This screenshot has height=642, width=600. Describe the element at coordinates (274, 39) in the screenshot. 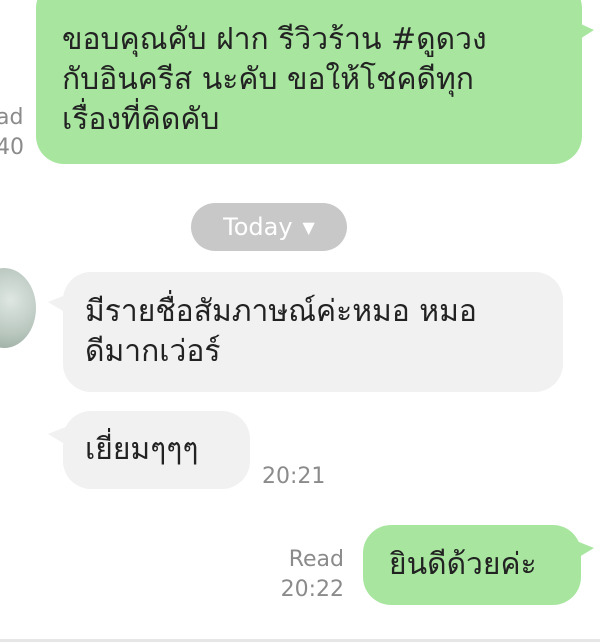

I see `message-text: ขอบคุณคับ ฝาก รีวิวร้าน #ดูดวง` at that location.